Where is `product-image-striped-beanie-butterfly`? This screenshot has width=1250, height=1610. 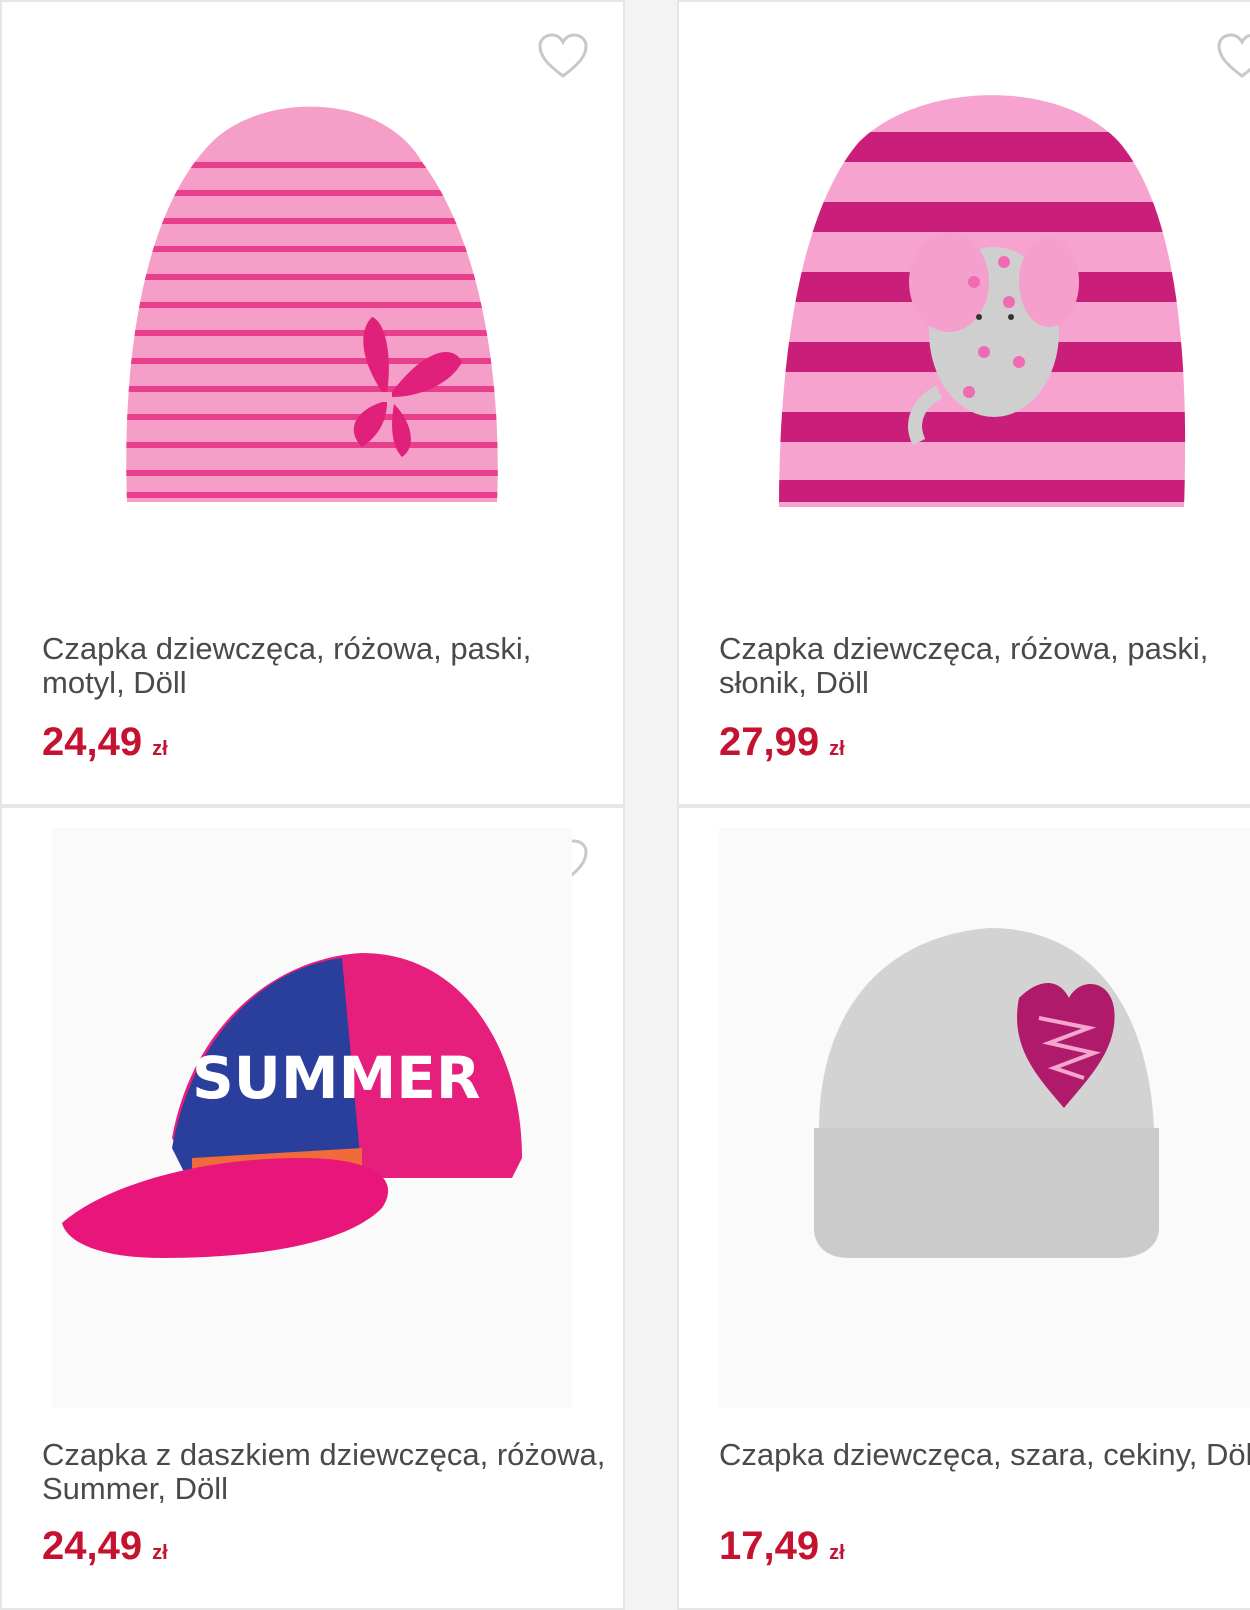 product-image-striped-beanie-butterfly is located at coordinates (312, 322).